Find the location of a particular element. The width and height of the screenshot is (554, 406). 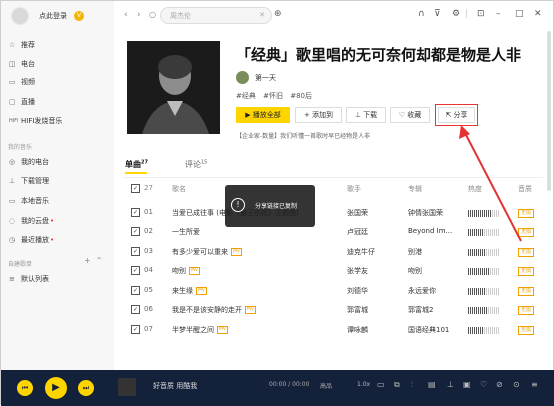

album-name: 郭富城2 is located at coordinates (420, 310).